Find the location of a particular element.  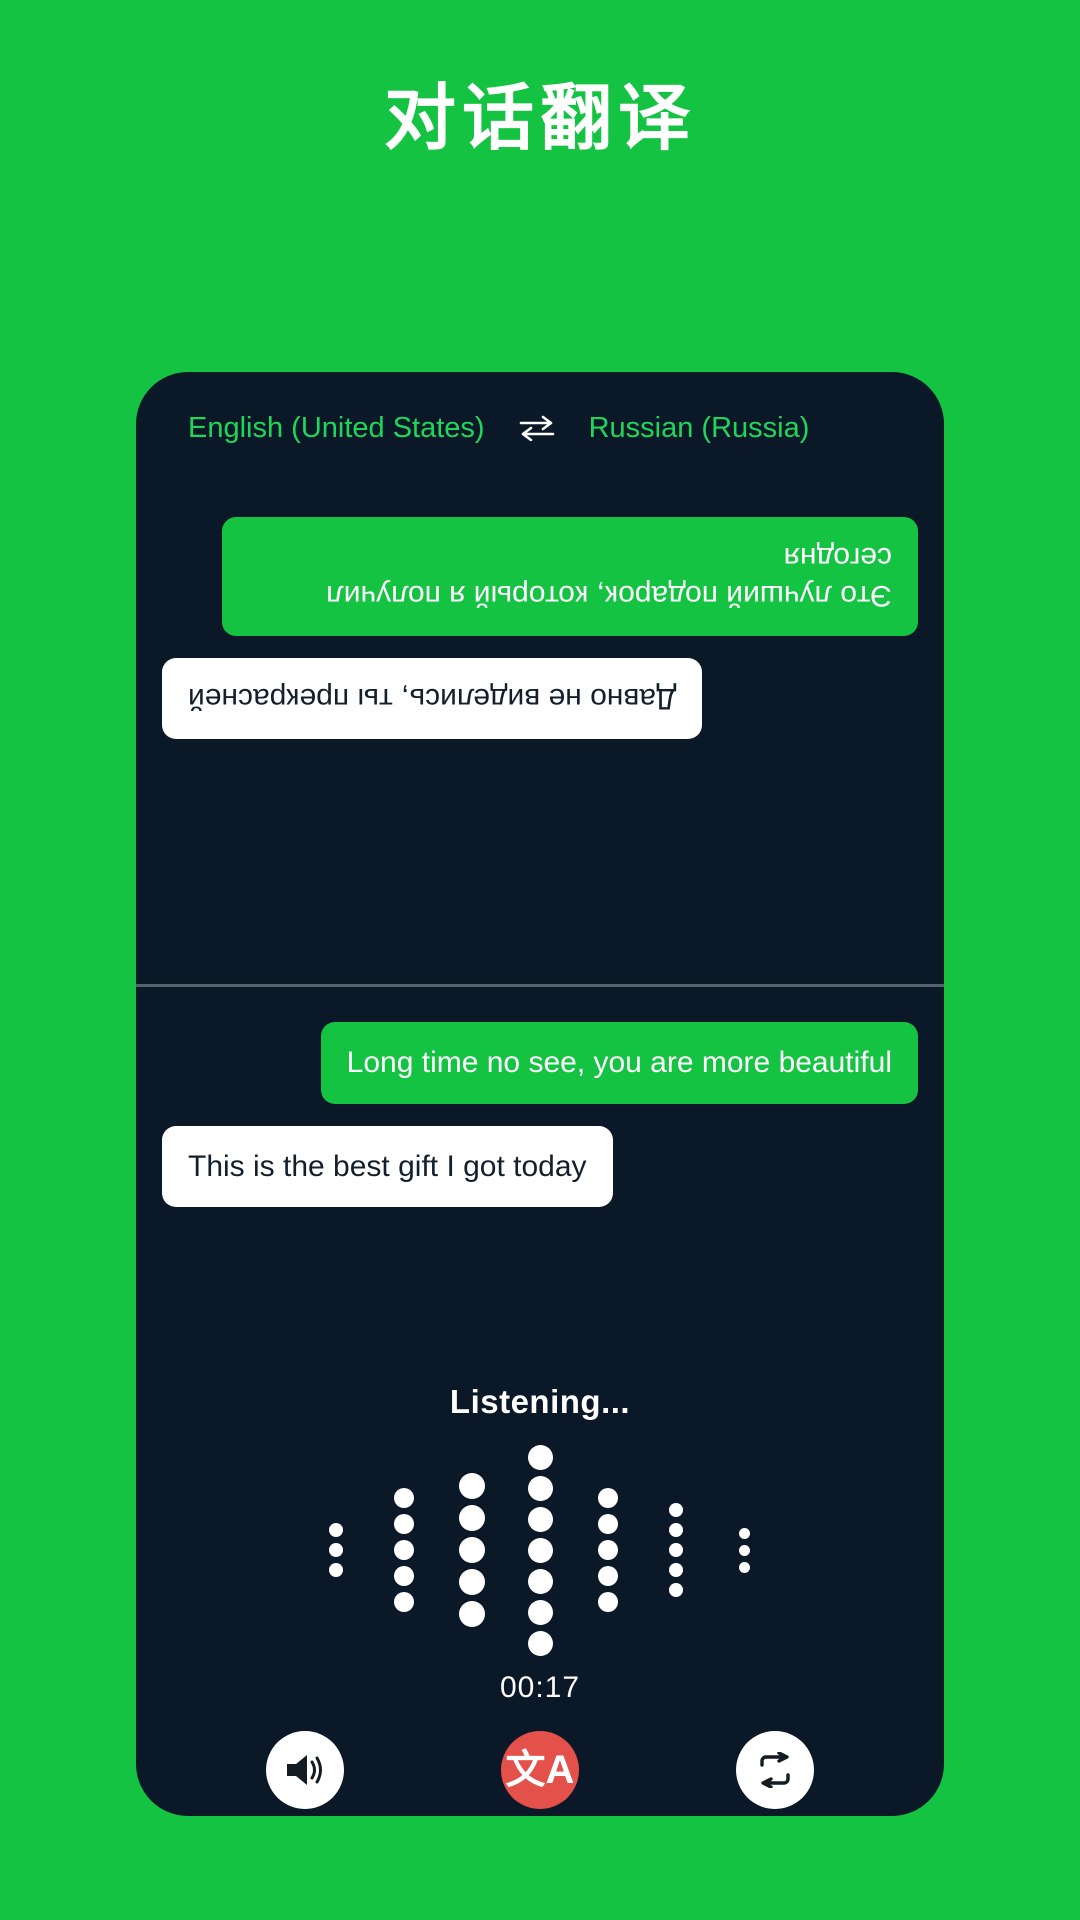

control-bar: Speaker is on 文A Quit Toggle is located at coordinates (540, 1760).